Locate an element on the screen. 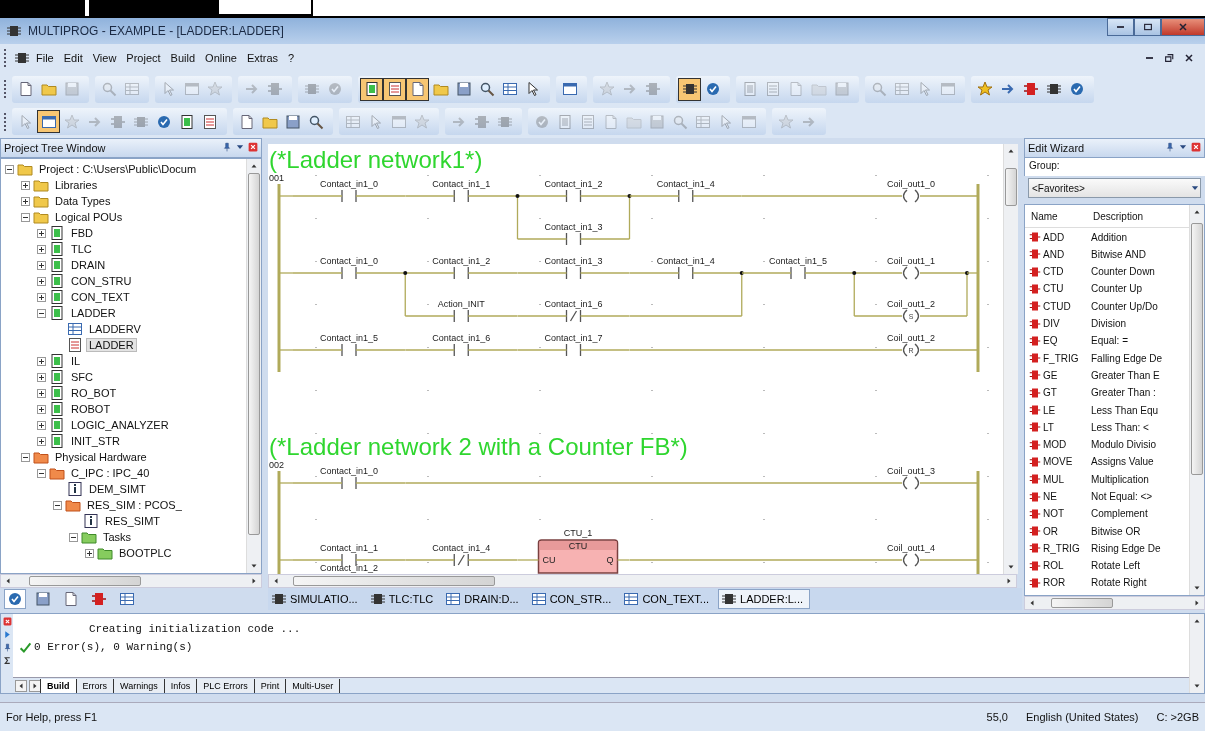  tree-item: CON_STRU is located at coordinates (101, 281).